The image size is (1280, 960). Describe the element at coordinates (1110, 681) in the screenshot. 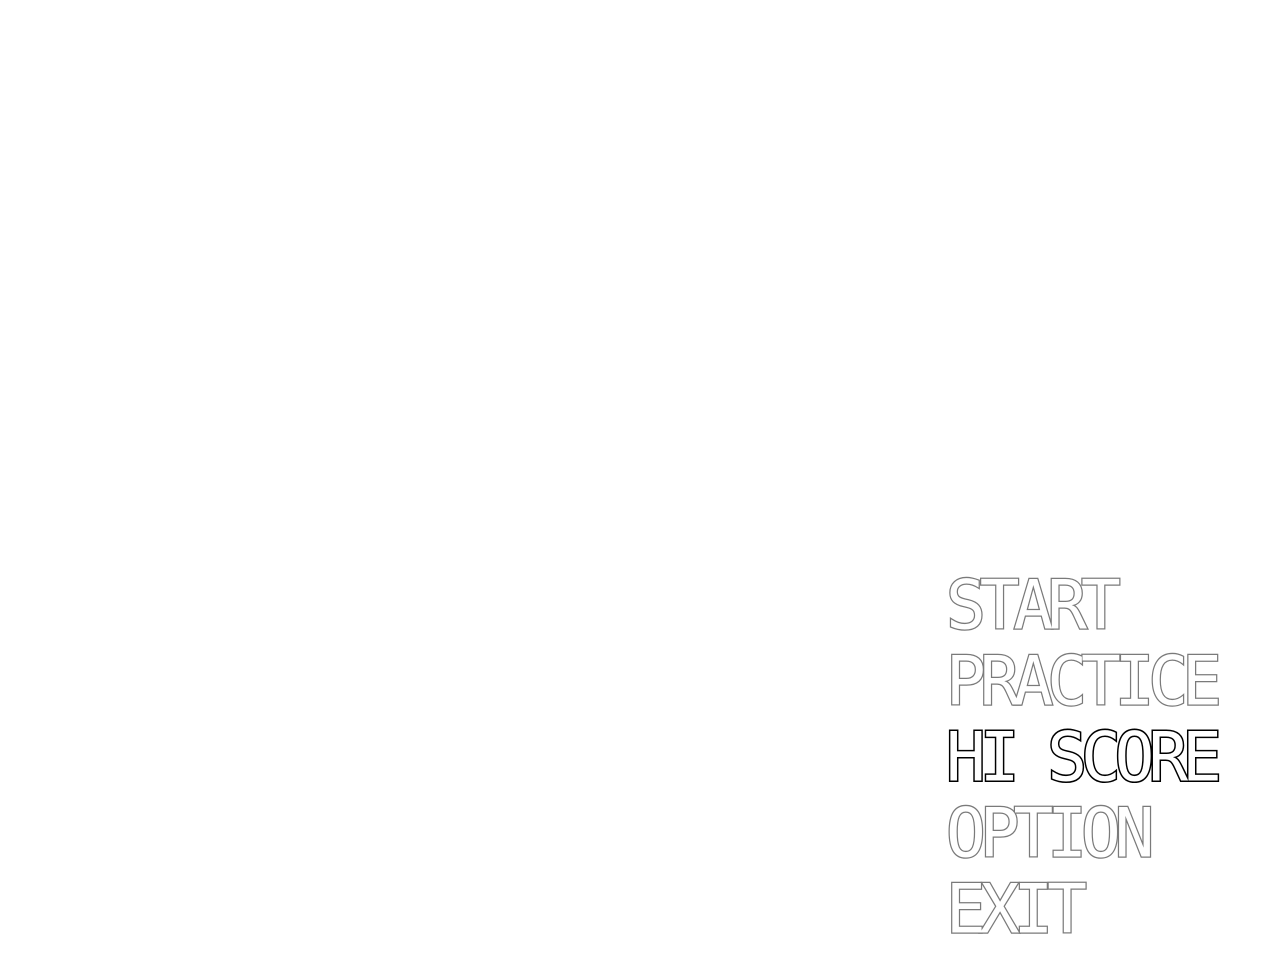

I see `menu-item-practice: PRACTICE` at that location.